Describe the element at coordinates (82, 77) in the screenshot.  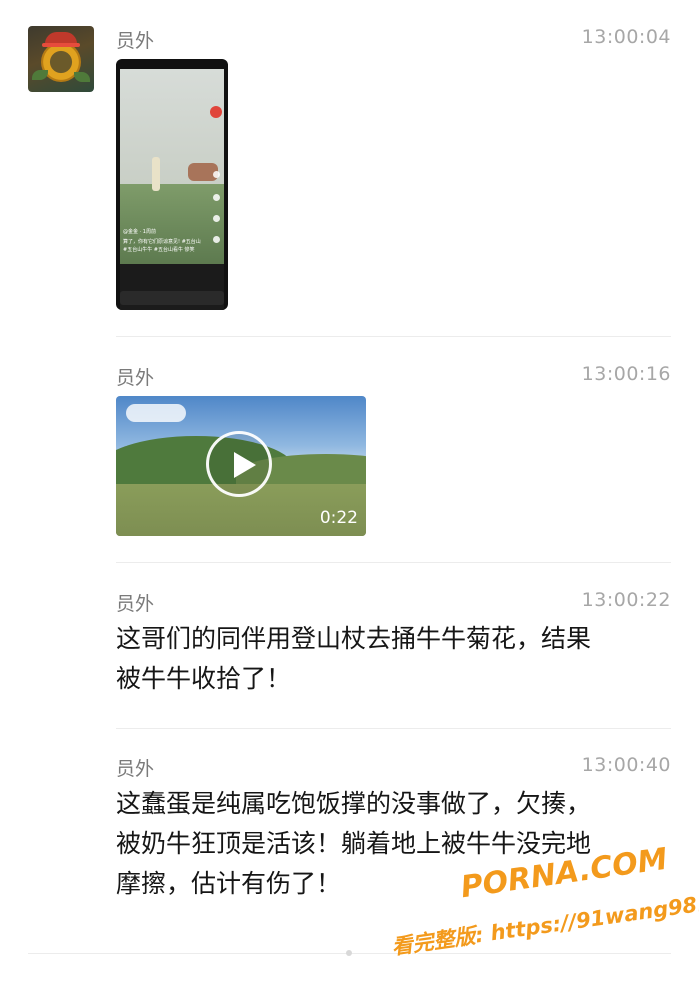
I see `leaf-right` at that location.